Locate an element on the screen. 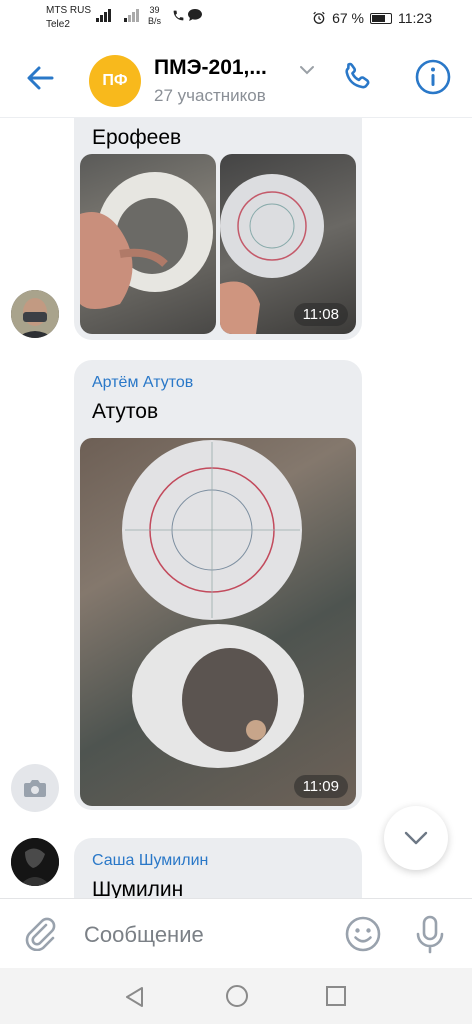  camera-button is located at coordinates (35, 788).